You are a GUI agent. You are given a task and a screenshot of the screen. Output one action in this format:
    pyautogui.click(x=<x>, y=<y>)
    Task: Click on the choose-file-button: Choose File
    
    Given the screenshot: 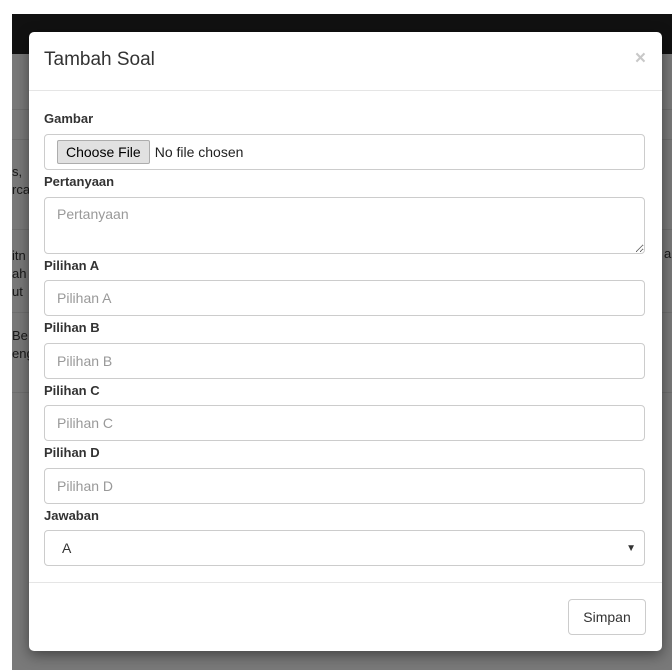 What is the action you would take?
    pyautogui.click(x=103, y=152)
    